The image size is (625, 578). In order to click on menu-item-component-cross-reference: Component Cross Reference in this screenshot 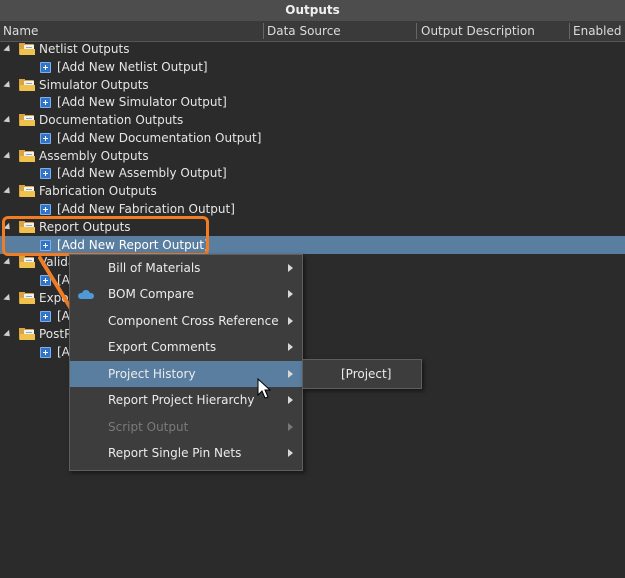, I will do `click(186, 321)`.